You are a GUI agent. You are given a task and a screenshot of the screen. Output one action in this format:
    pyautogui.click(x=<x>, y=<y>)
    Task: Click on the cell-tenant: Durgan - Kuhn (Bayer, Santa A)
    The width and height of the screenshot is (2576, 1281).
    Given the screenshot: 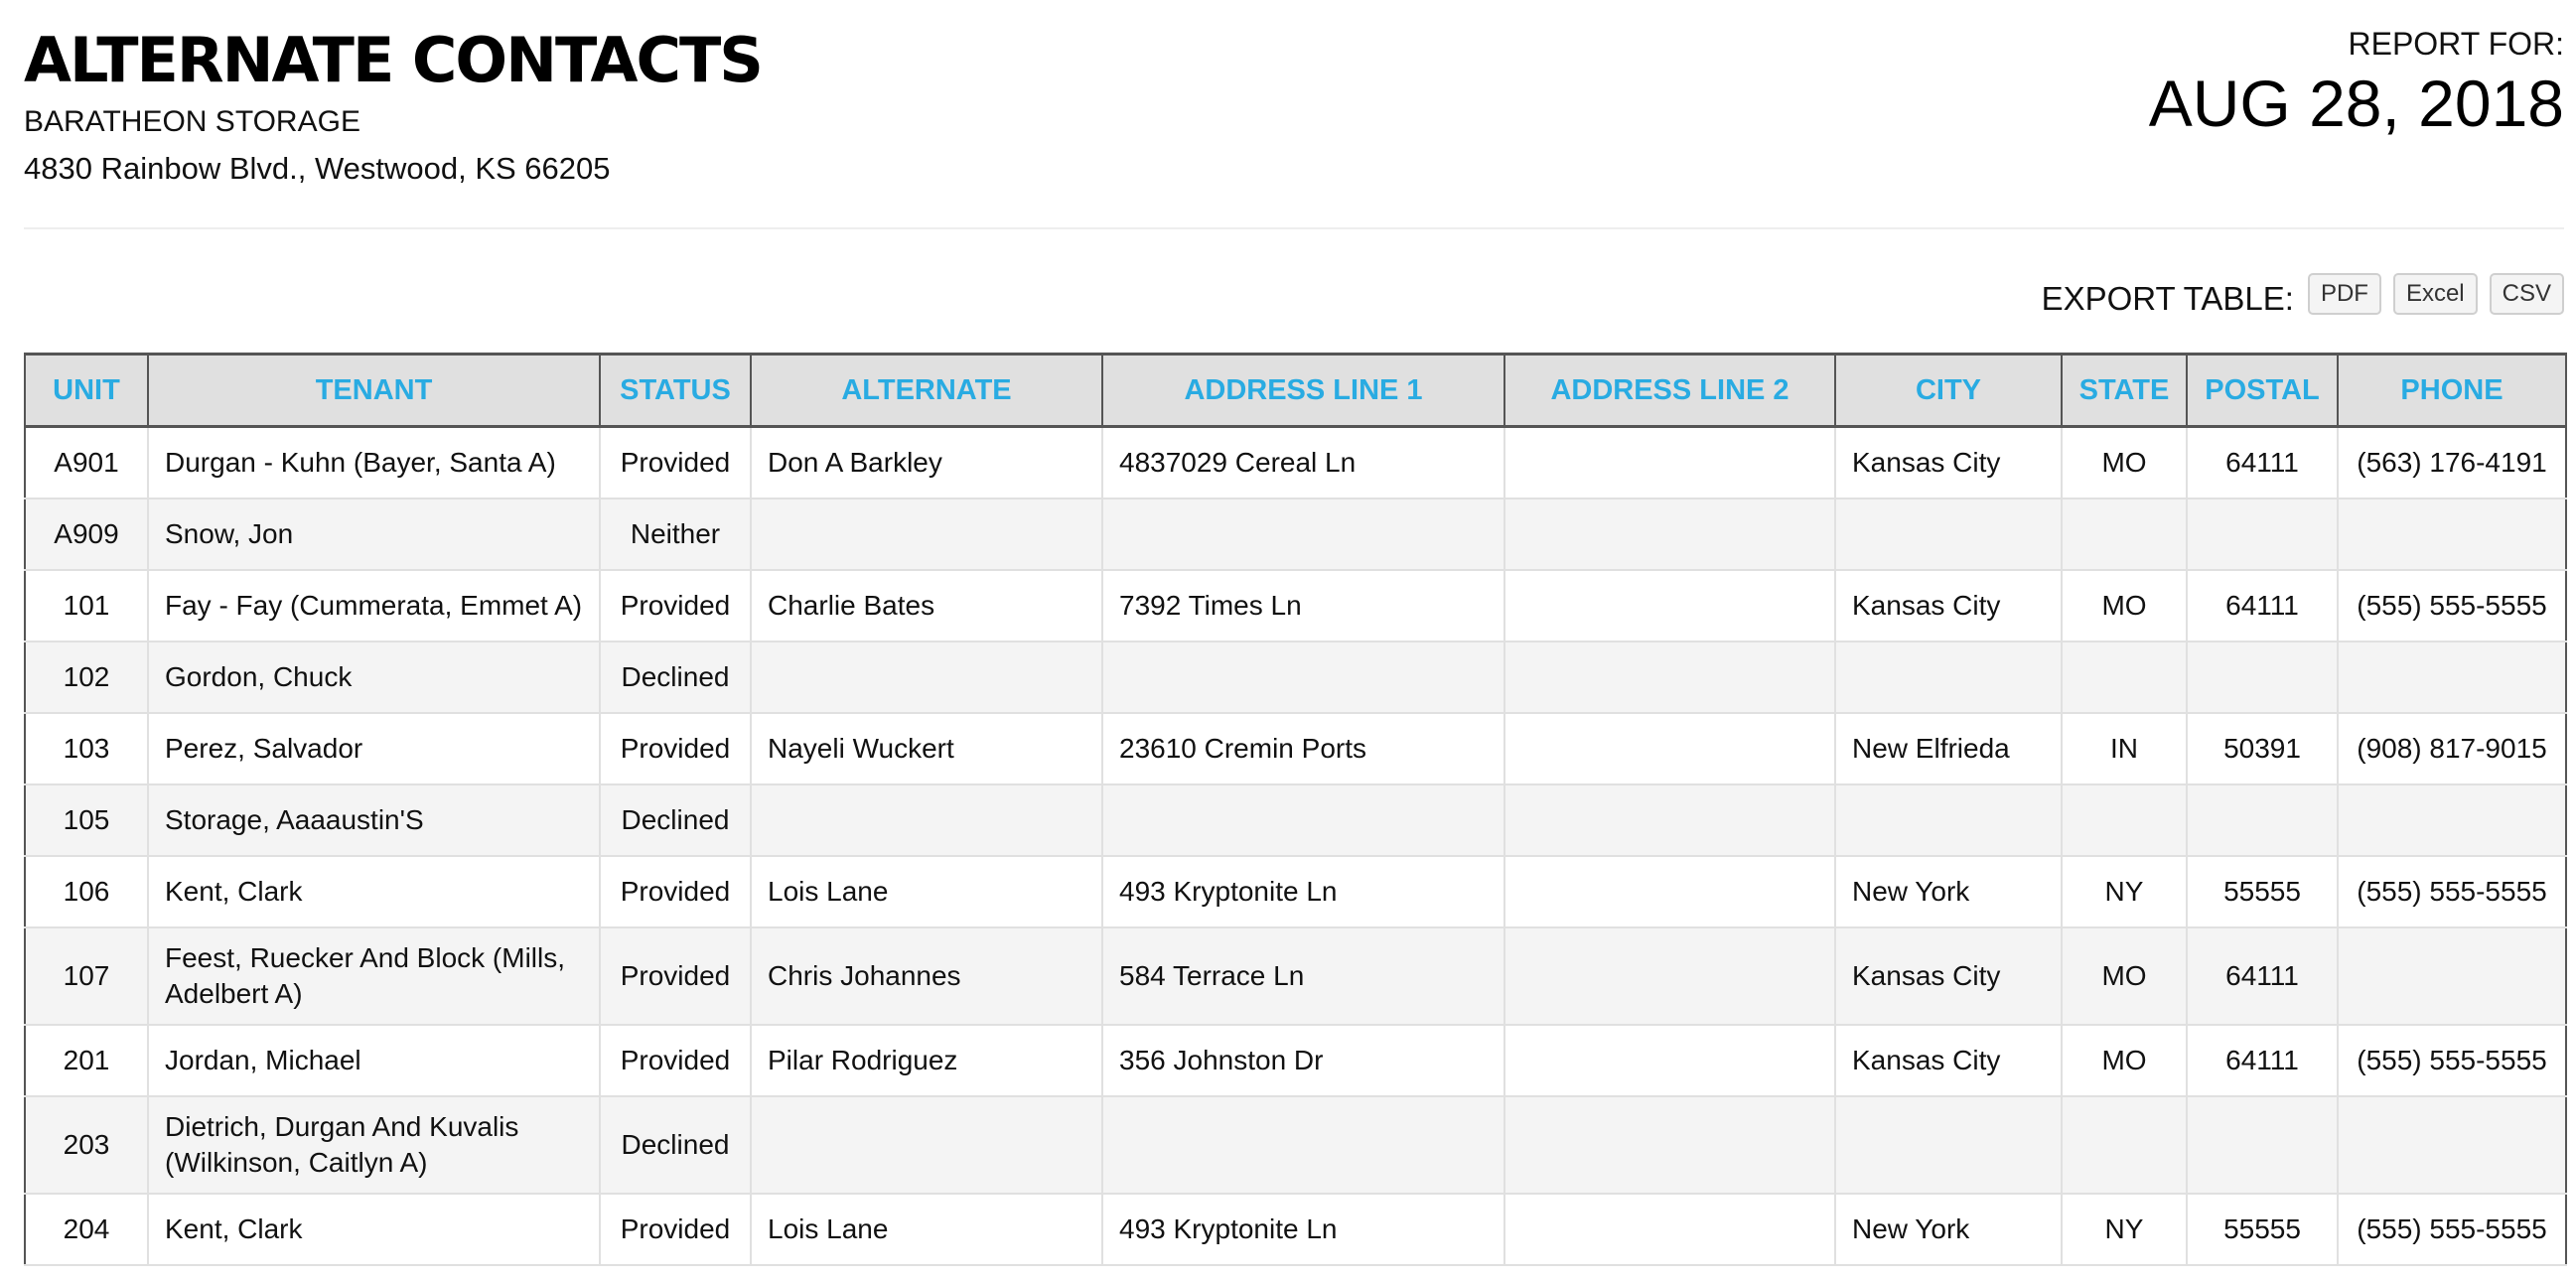 What is the action you would take?
    pyautogui.click(x=374, y=462)
    